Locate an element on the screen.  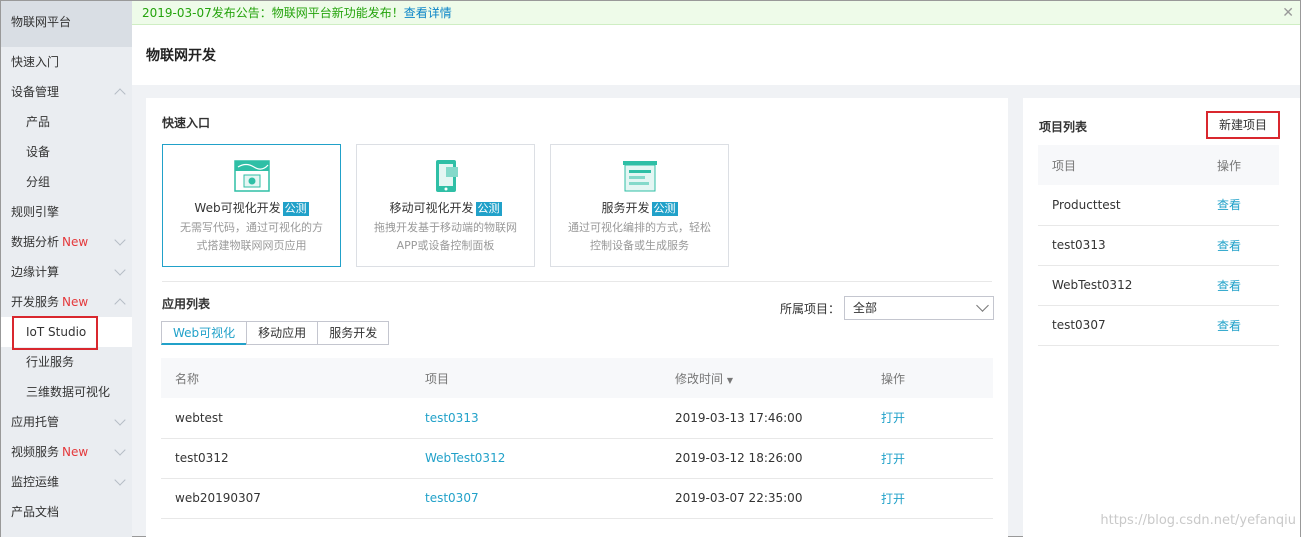
col-modified-time-label: 修改时间 is located at coordinates (699, 378).